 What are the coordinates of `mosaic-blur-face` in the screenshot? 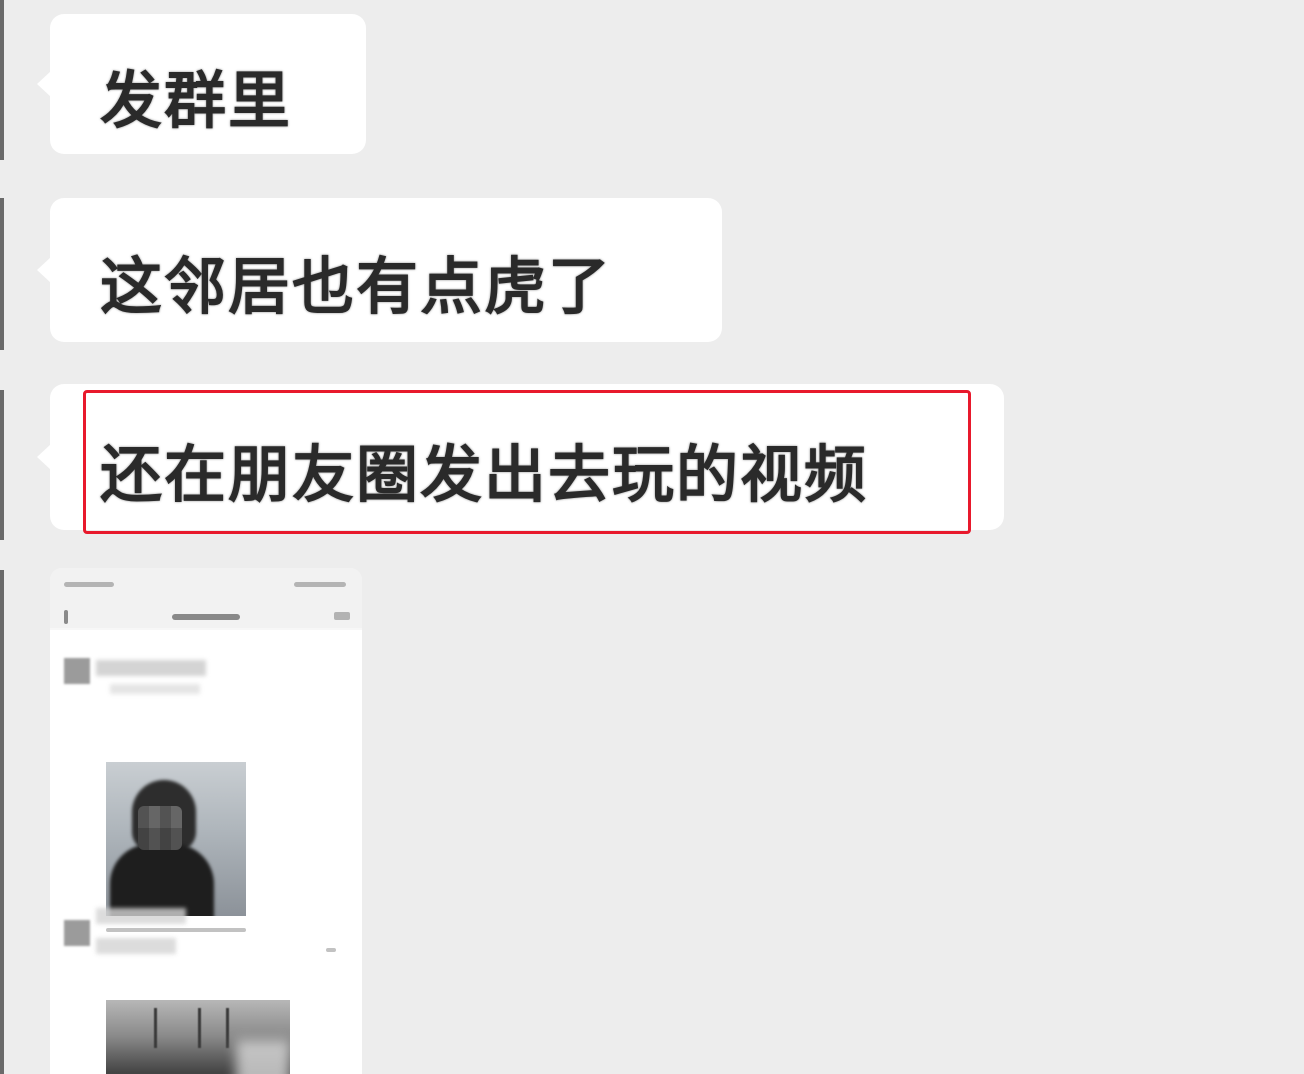 It's located at (160, 828).